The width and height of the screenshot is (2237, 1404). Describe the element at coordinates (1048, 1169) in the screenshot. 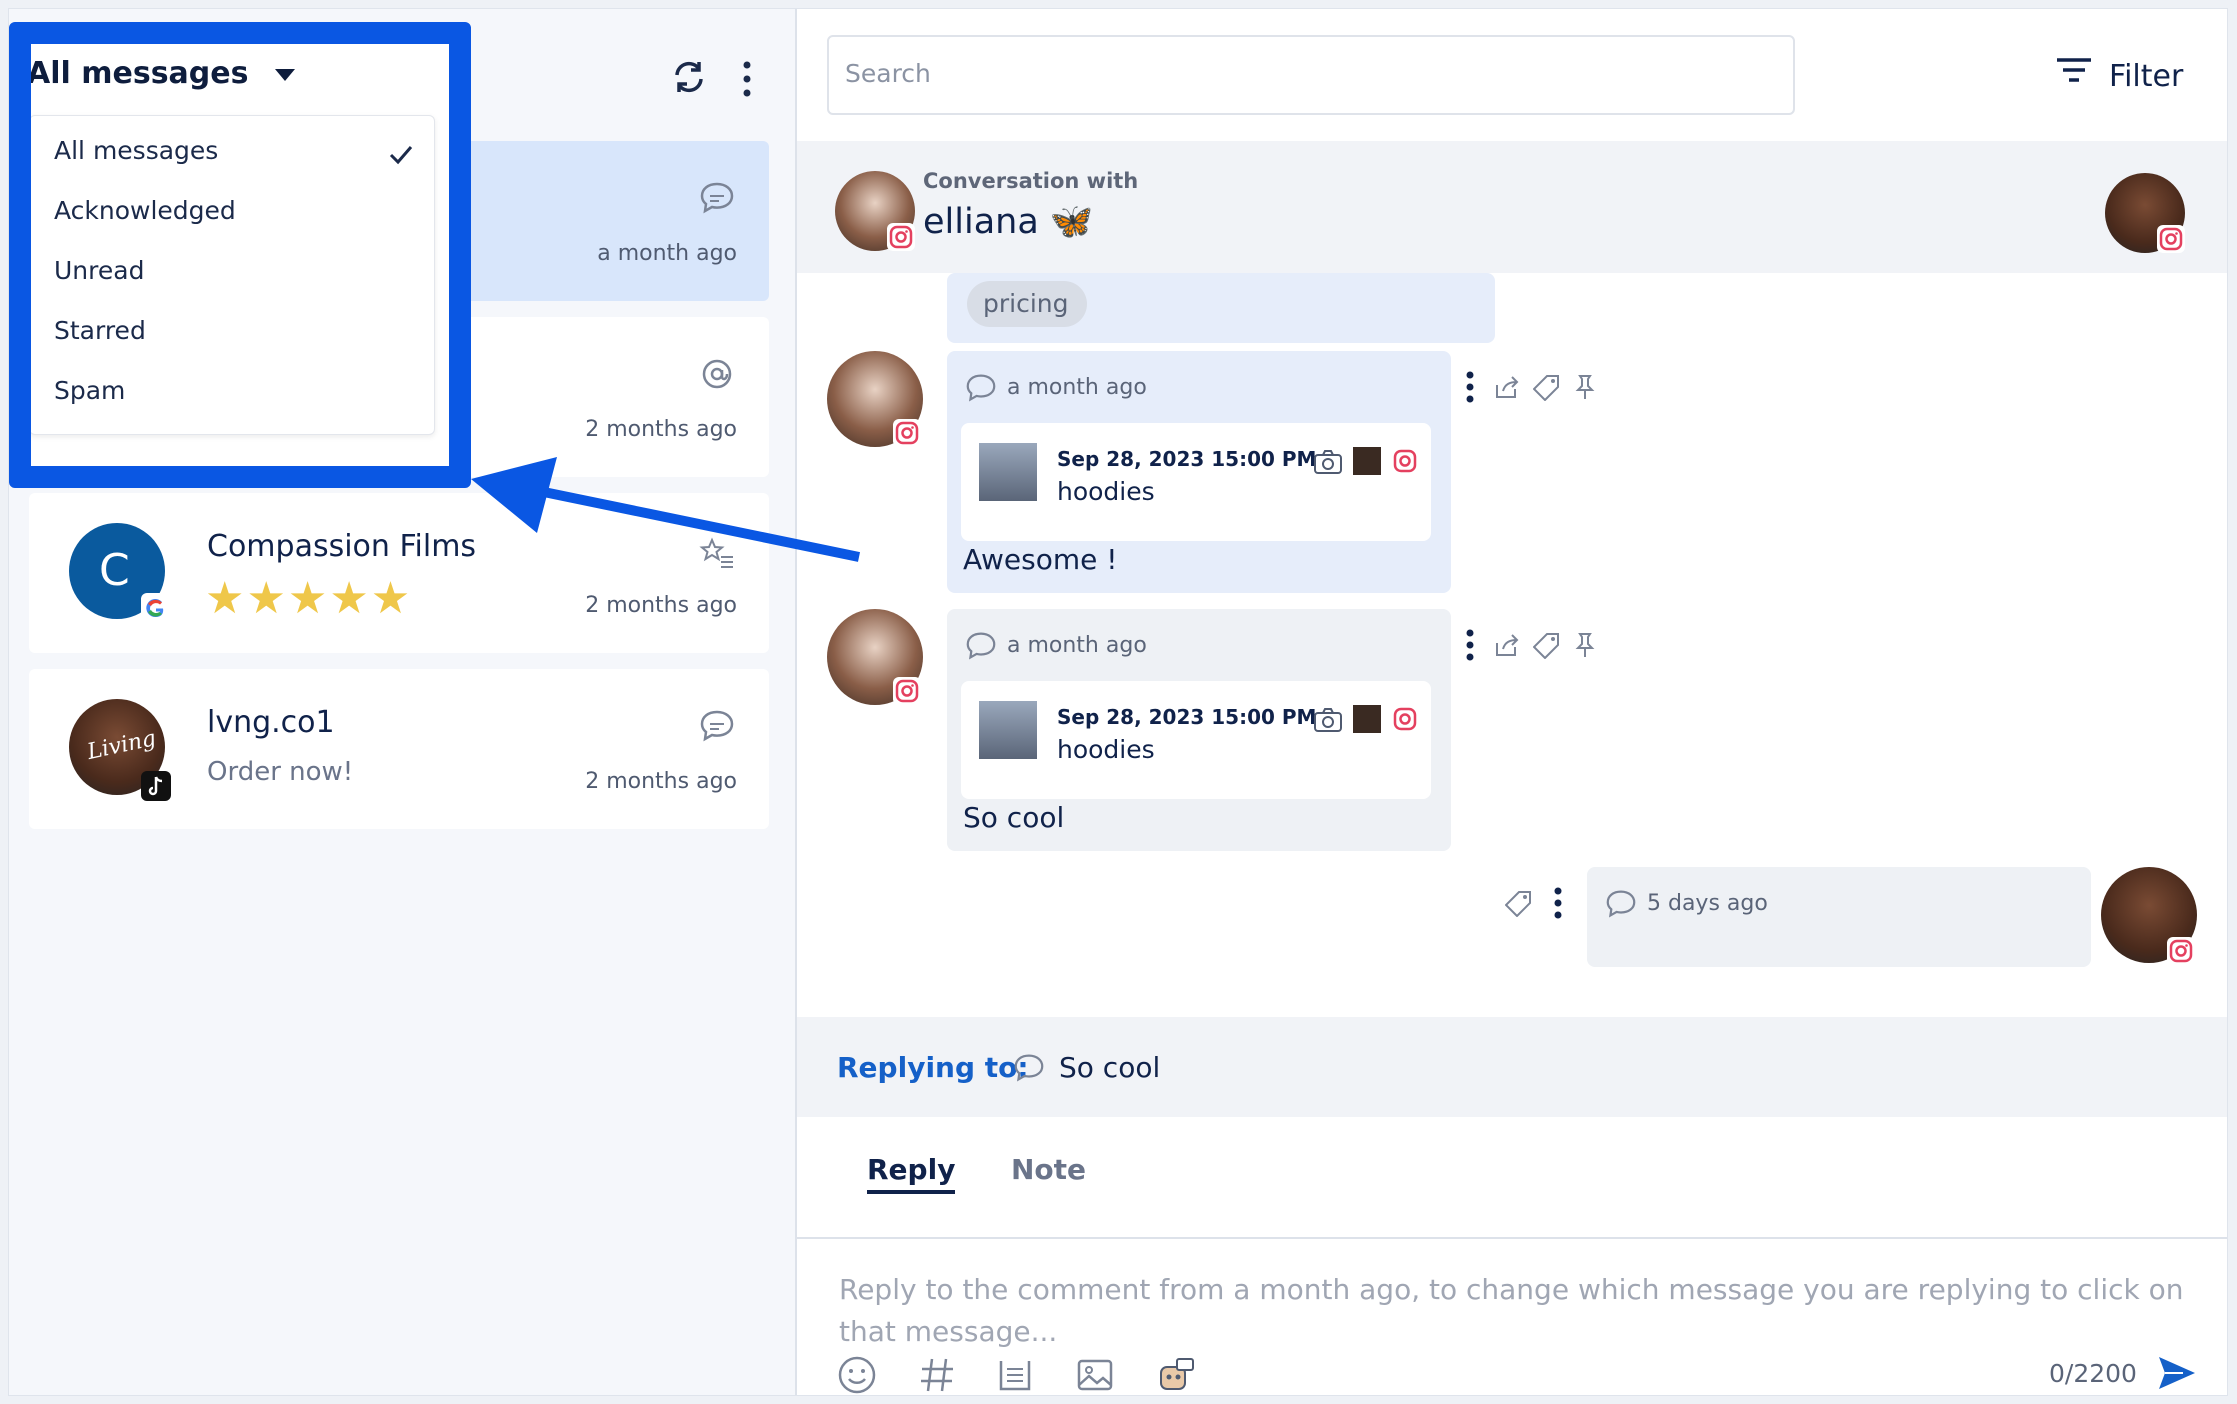

I see `tab-note: Note` at that location.